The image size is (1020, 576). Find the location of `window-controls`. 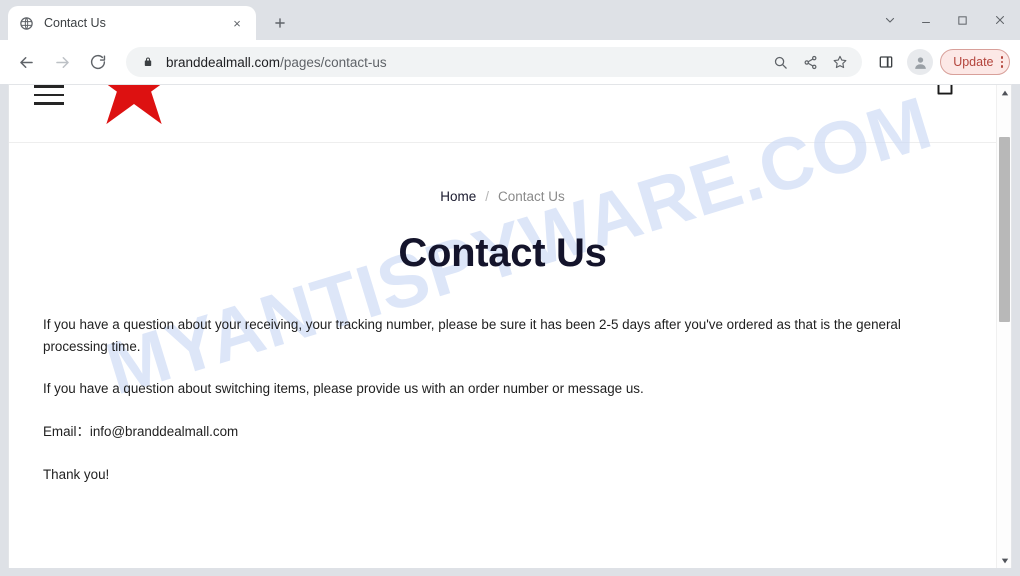

window-controls is located at coordinates (946, 20).